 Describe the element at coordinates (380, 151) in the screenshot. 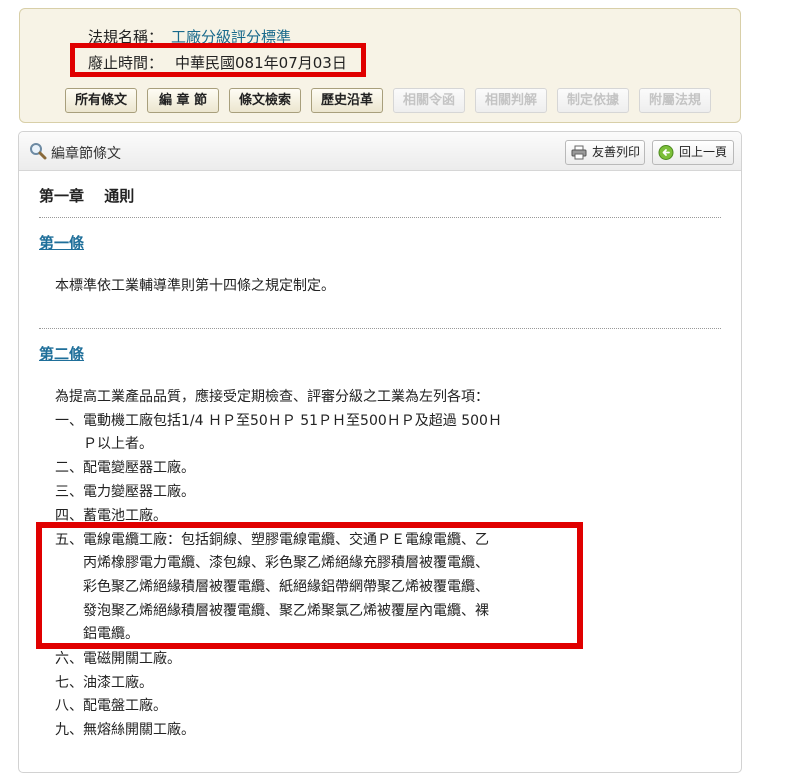

I see `panel-header: 編章節條文 友善列印 回上一頁` at that location.